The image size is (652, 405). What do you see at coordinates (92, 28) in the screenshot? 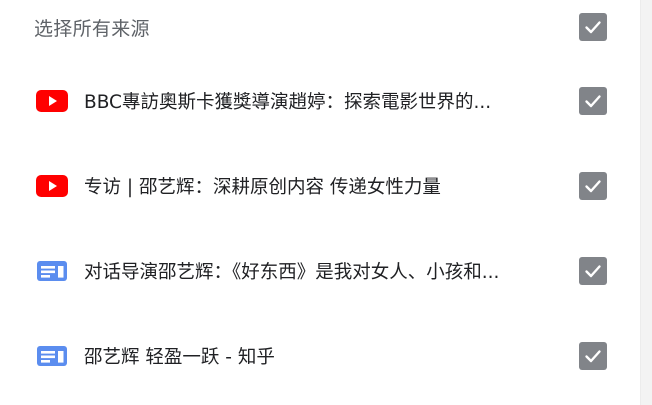
I see `select-all-label: 选择所有来源` at bounding box center [92, 28].